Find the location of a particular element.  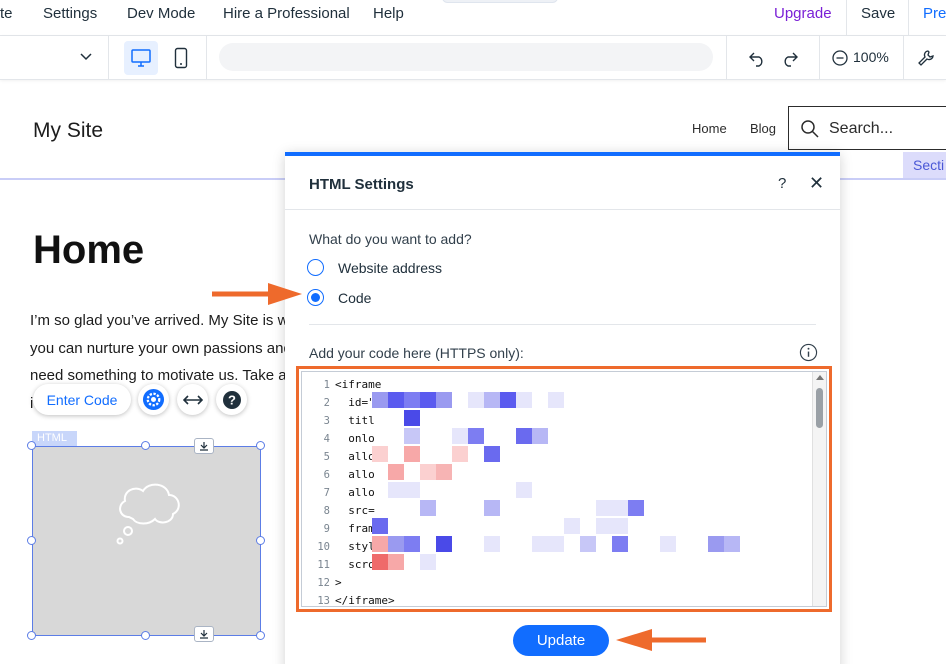

section-tag: Secti is located at coordinates (924, 165).